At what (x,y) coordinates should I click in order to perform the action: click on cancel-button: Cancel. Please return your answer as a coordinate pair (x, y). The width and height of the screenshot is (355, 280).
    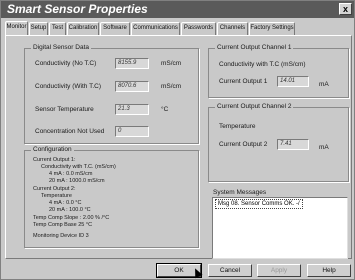
    Looking at the image, I should click on (230, 270).